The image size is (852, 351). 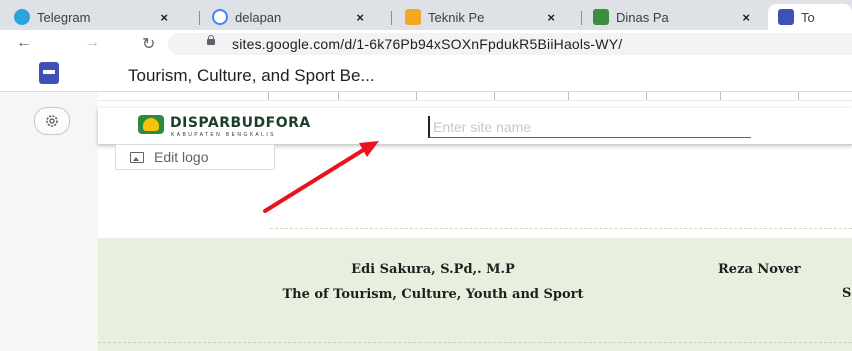 What do you see at coordinates (220, 17) in the screenshot?
I see `google-icon` at bounding box center [220, 17].